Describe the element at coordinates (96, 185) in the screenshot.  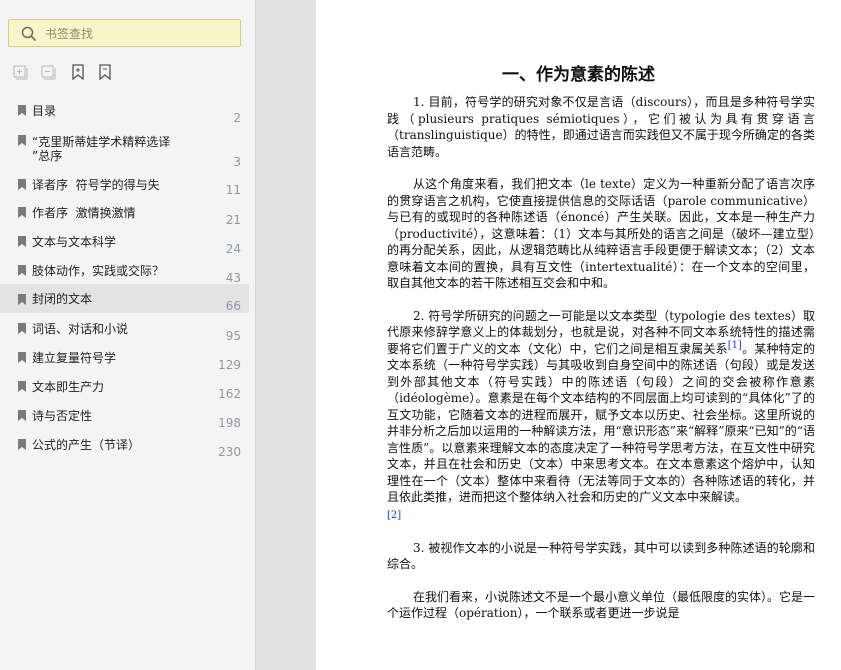
I see `bookmark-label: 译者序 符号学的得与失` at that location.